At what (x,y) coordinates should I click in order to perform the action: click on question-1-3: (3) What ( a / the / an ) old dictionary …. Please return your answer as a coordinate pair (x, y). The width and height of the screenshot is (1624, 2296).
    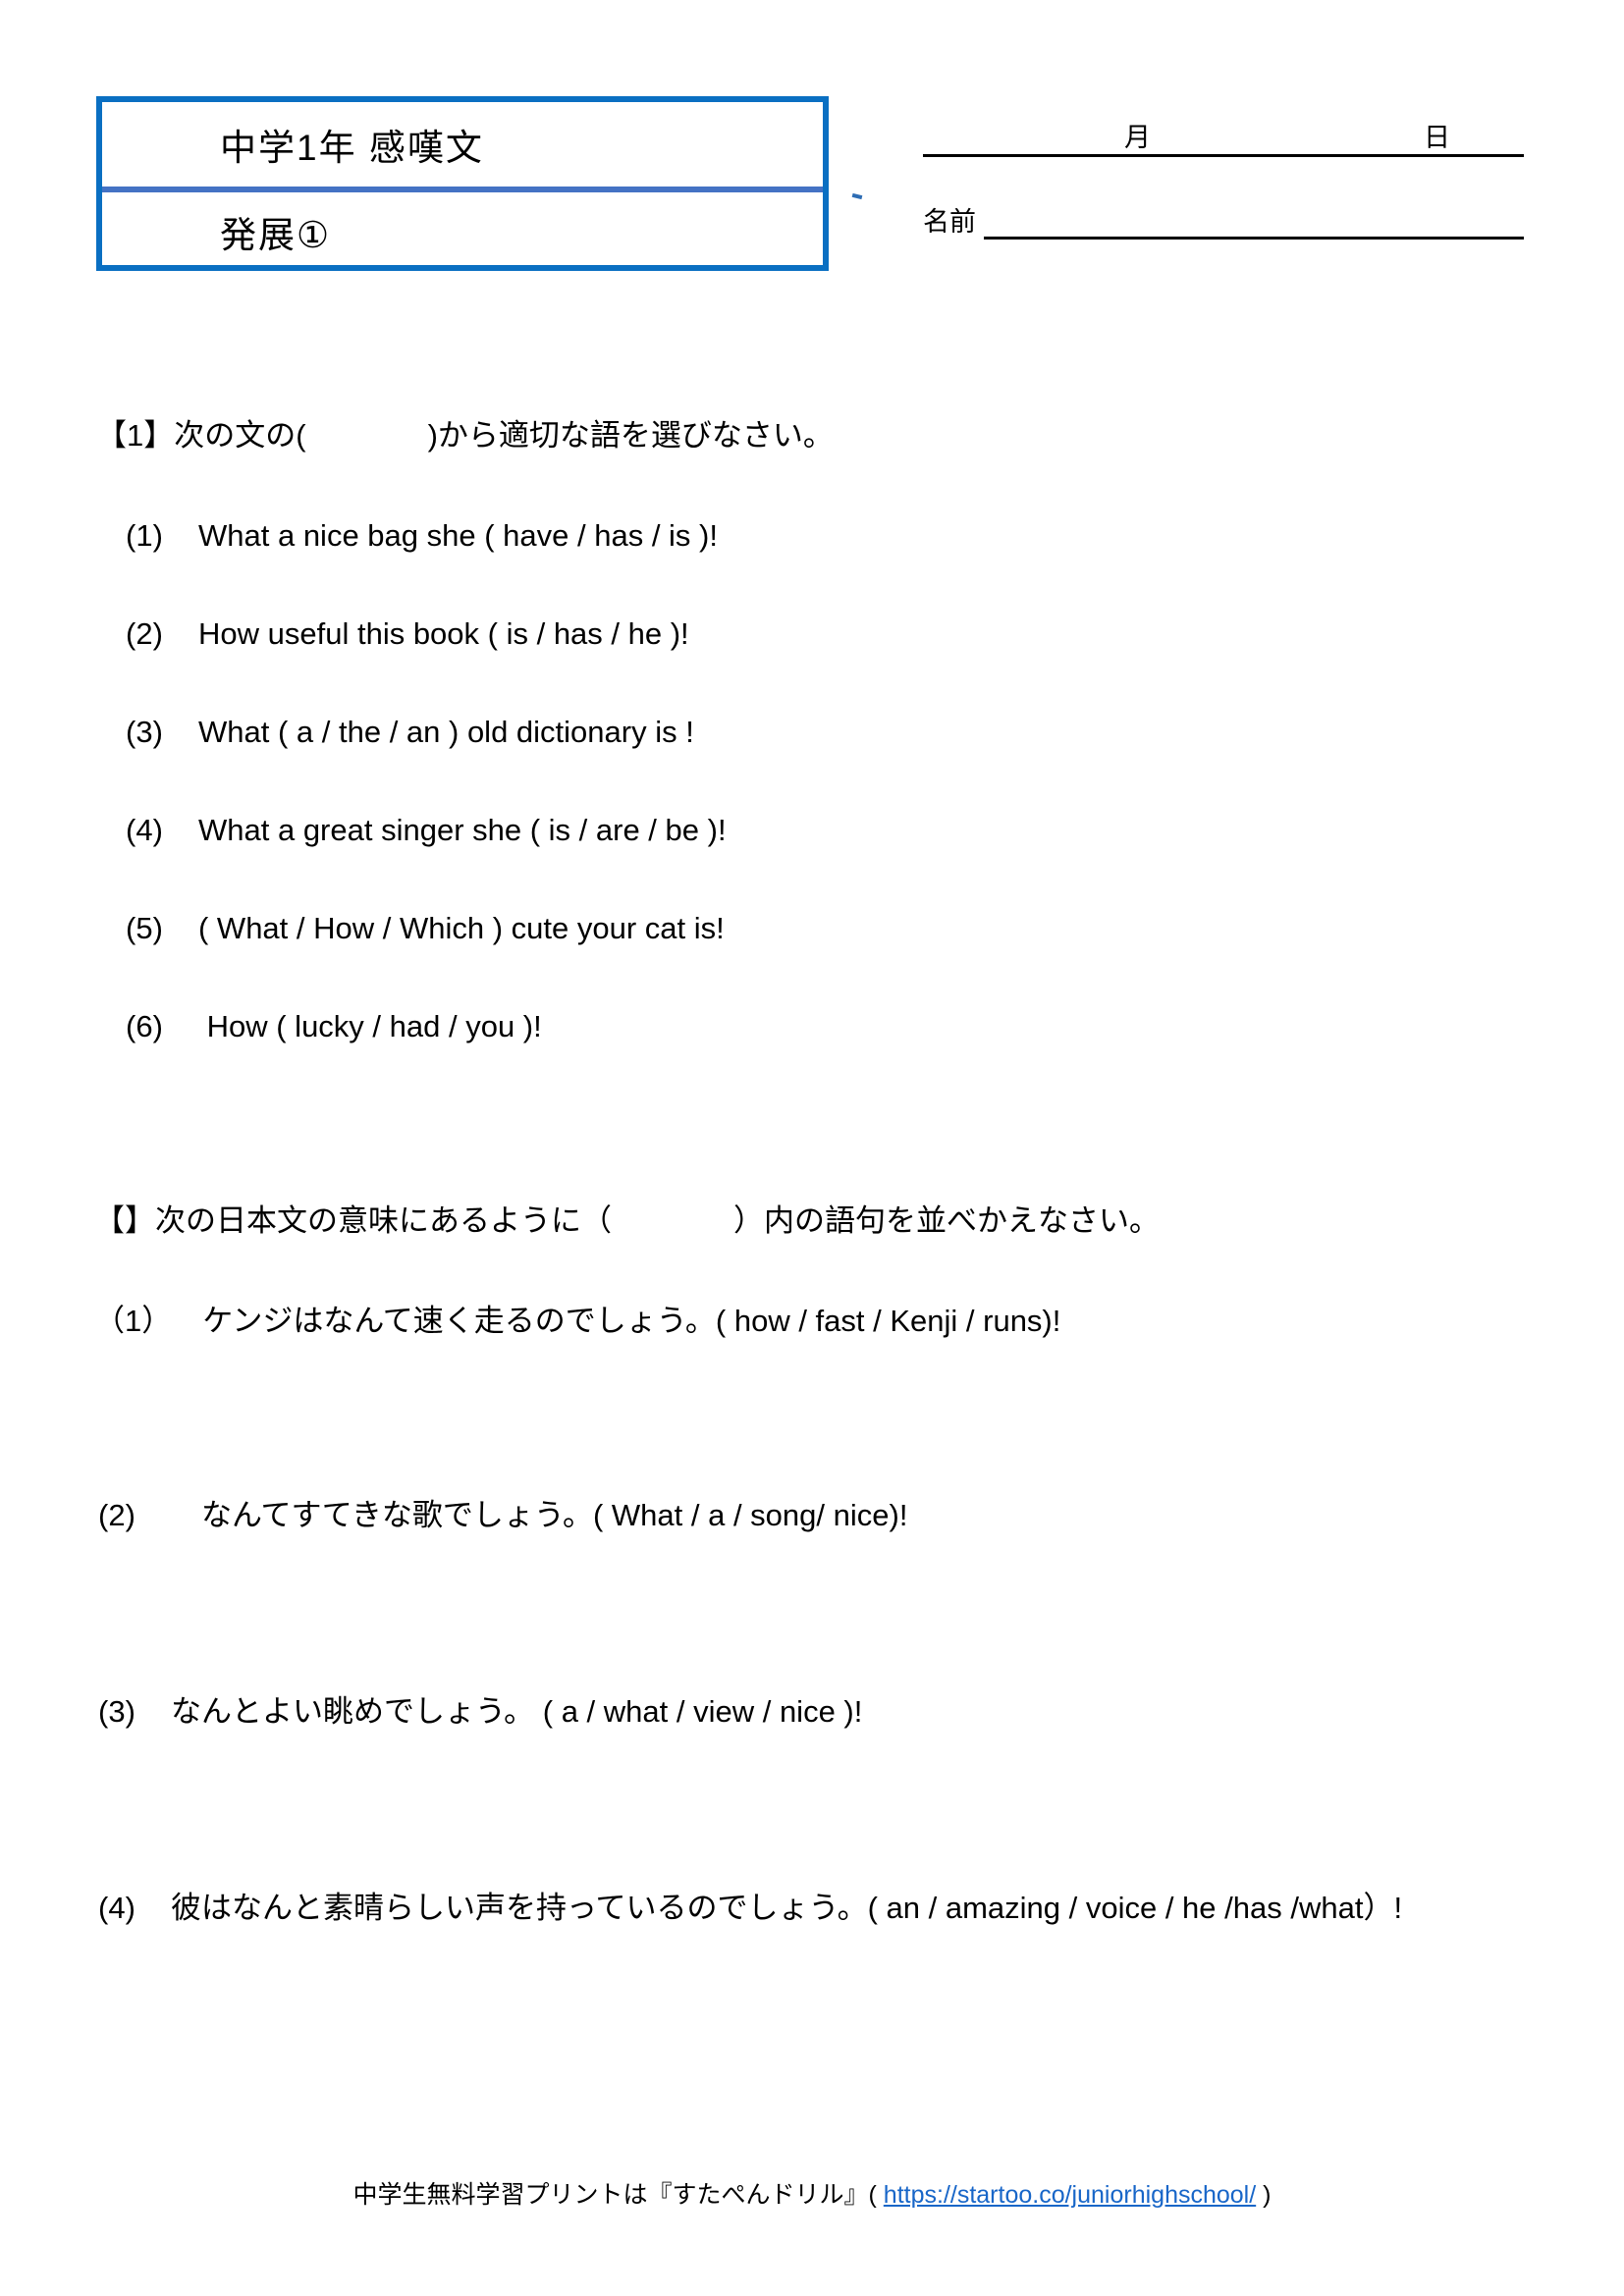
    Looking at the image, I should click on (410, 733).